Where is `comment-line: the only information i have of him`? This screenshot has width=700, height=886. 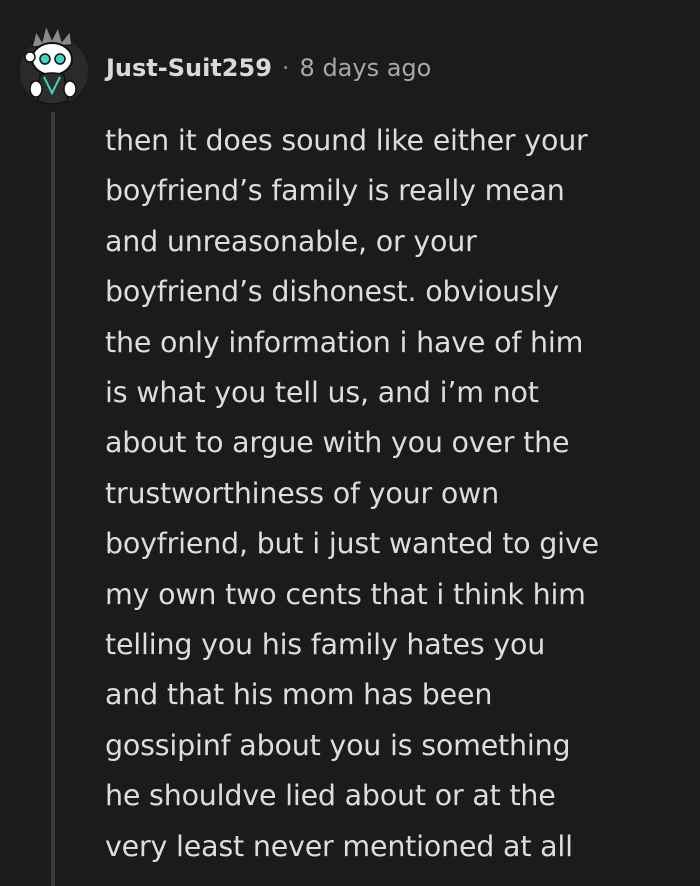
comment-line: the only information i have of him is located at coordinates (344, 342).